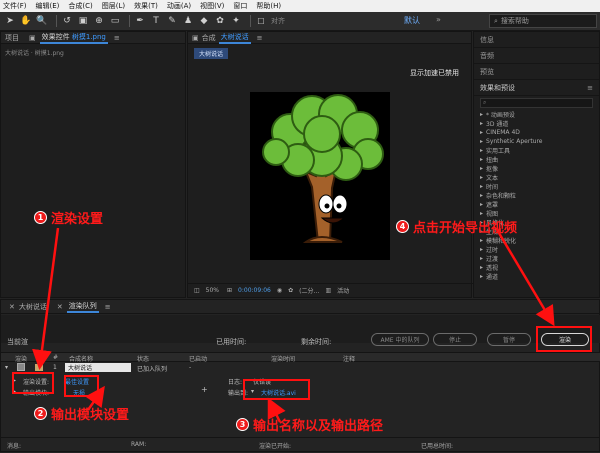  What do you see at coordinates (15, 6) in the screenshot?
I see `menu-file: 文件(F)` at bounding box center [15, 6].